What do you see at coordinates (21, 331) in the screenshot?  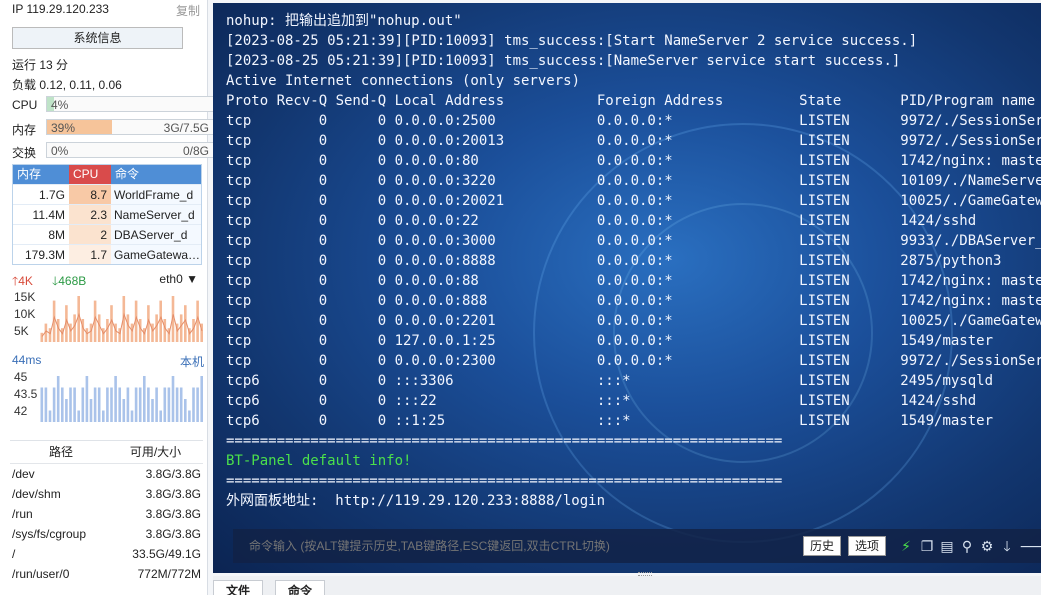 I see `axis-tick-label: 5K` at bounding box center [21, 331].